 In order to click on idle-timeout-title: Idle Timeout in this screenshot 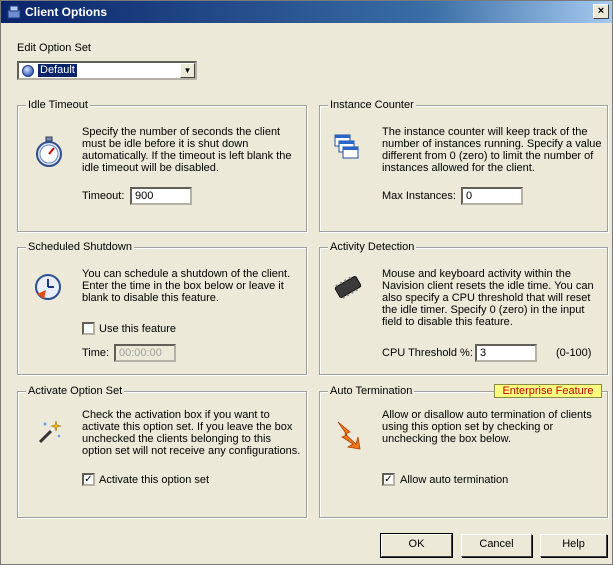, I will do `click(58, 105)`.